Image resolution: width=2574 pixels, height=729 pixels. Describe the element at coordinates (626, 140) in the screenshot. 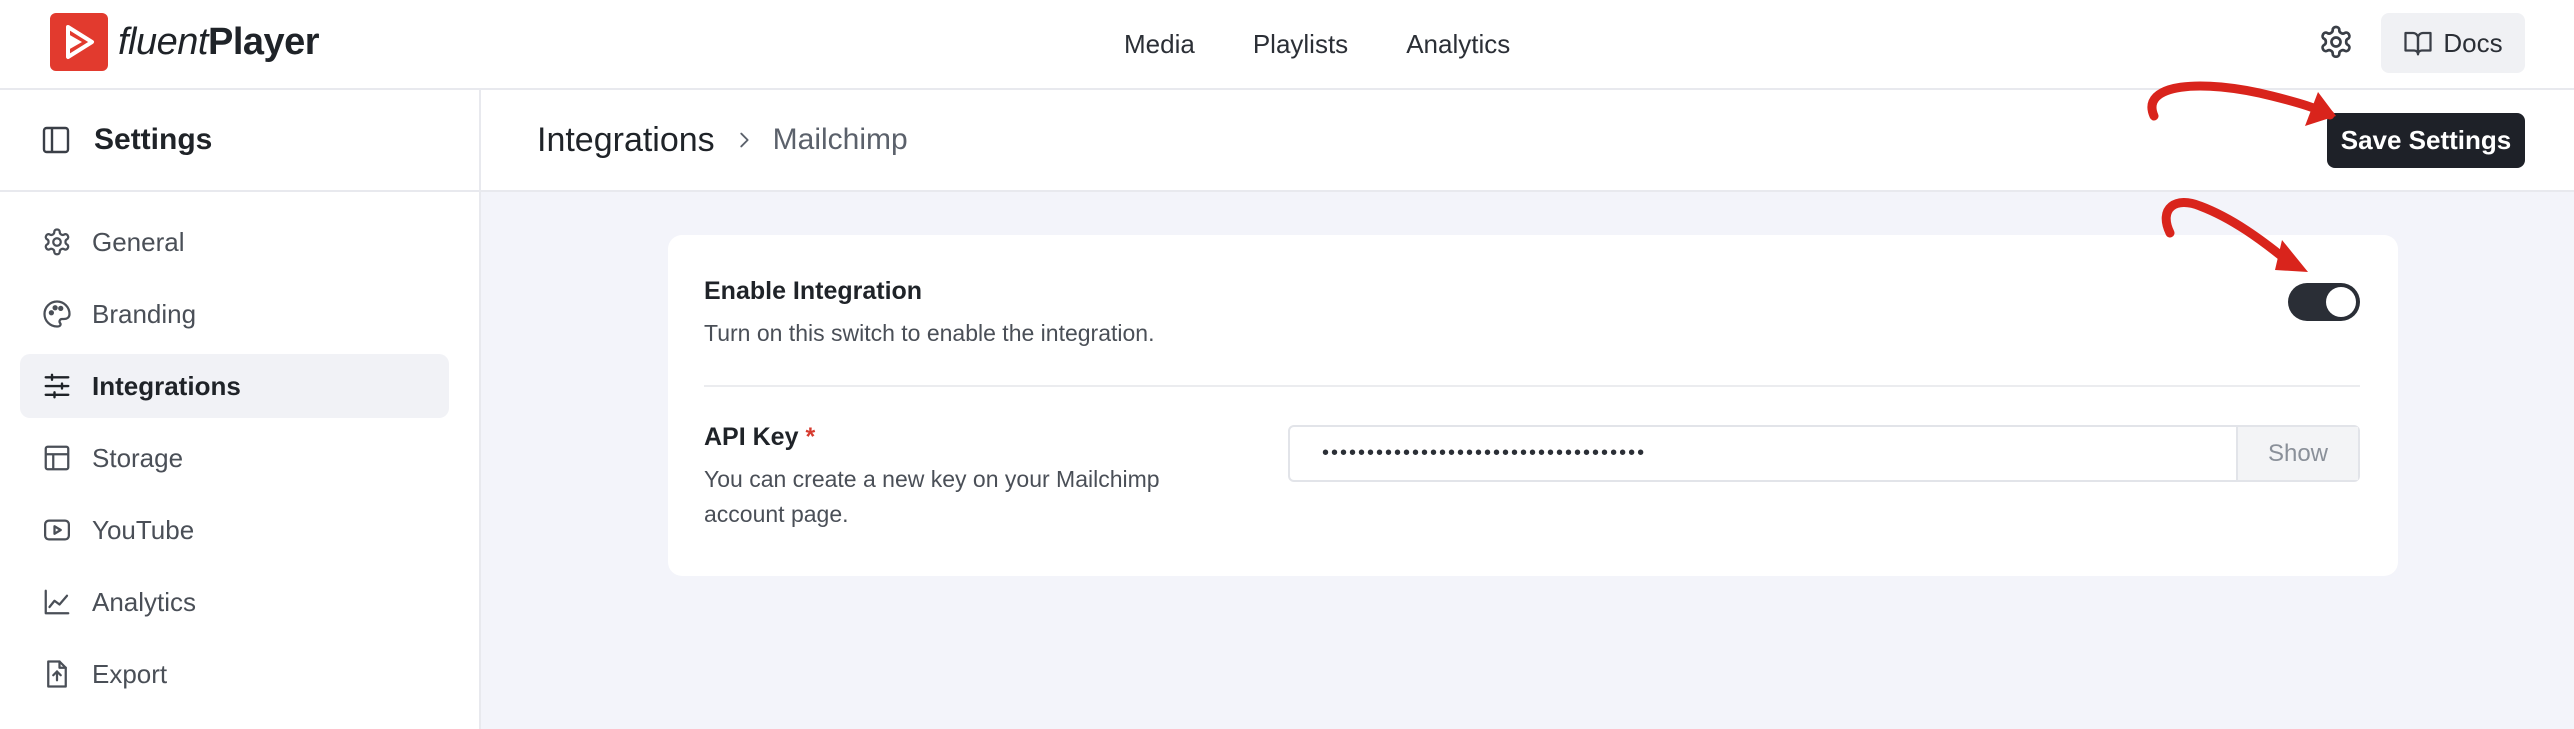

I see `breadcrumb-integrations: Integrations` at that location.